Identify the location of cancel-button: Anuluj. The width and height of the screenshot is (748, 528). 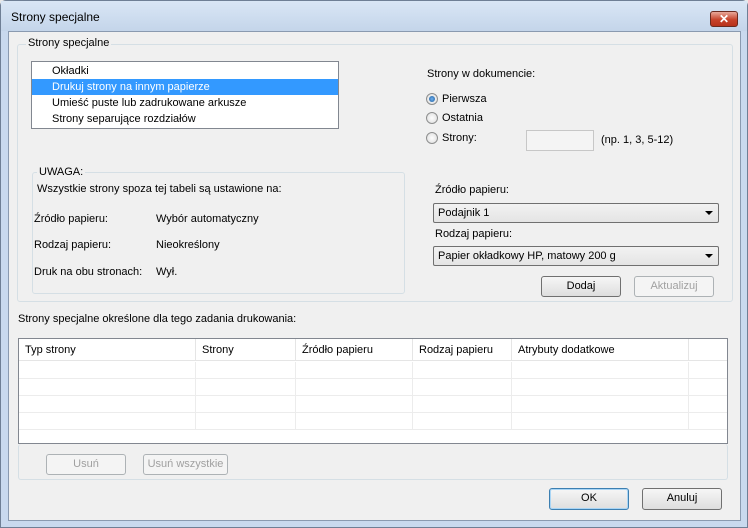
(682, 499).